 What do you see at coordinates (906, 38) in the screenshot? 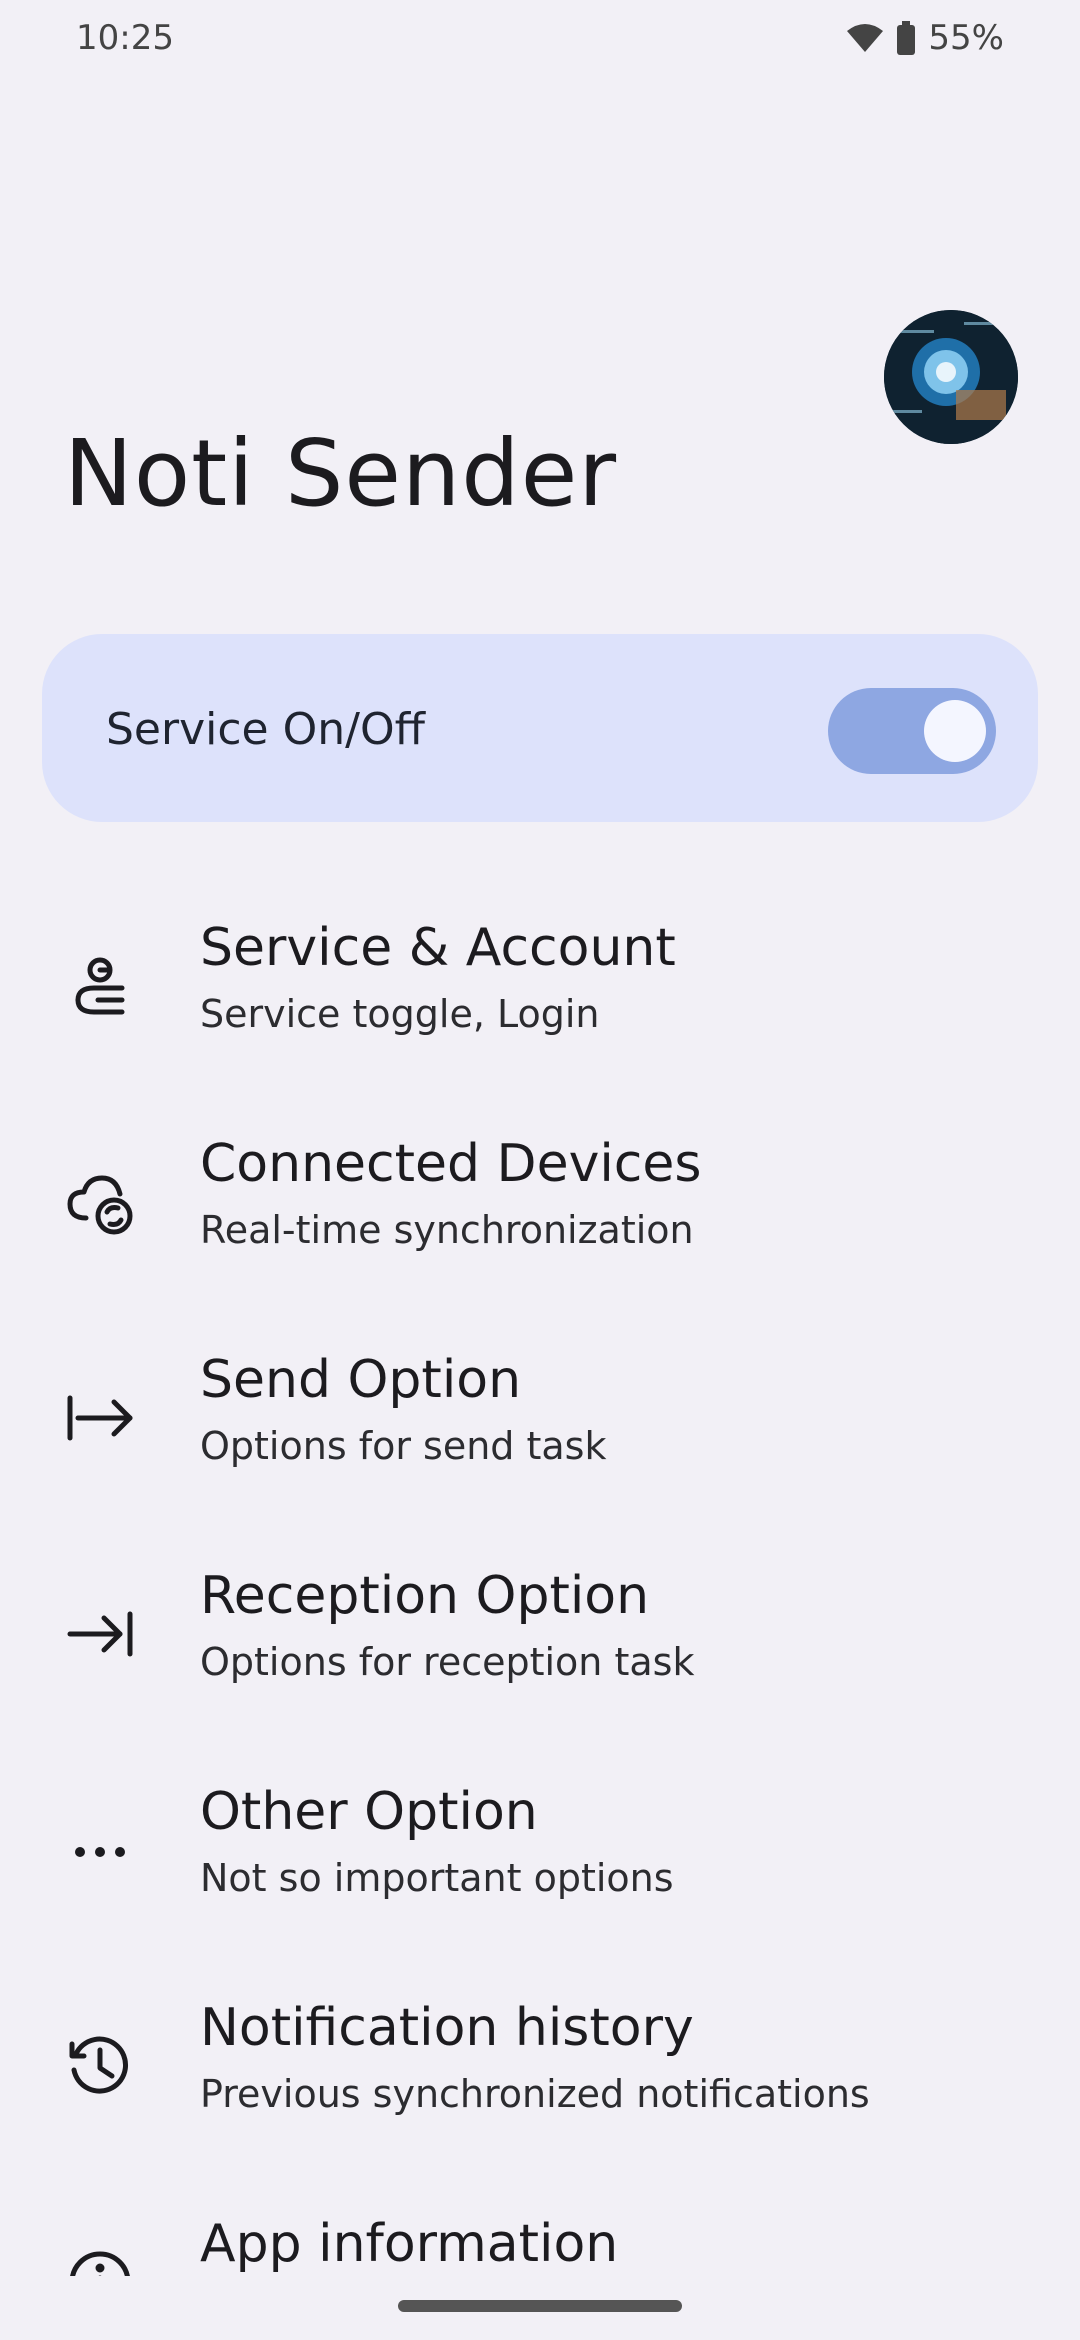
I see `battery-icon` at bounding box center [906, 38].